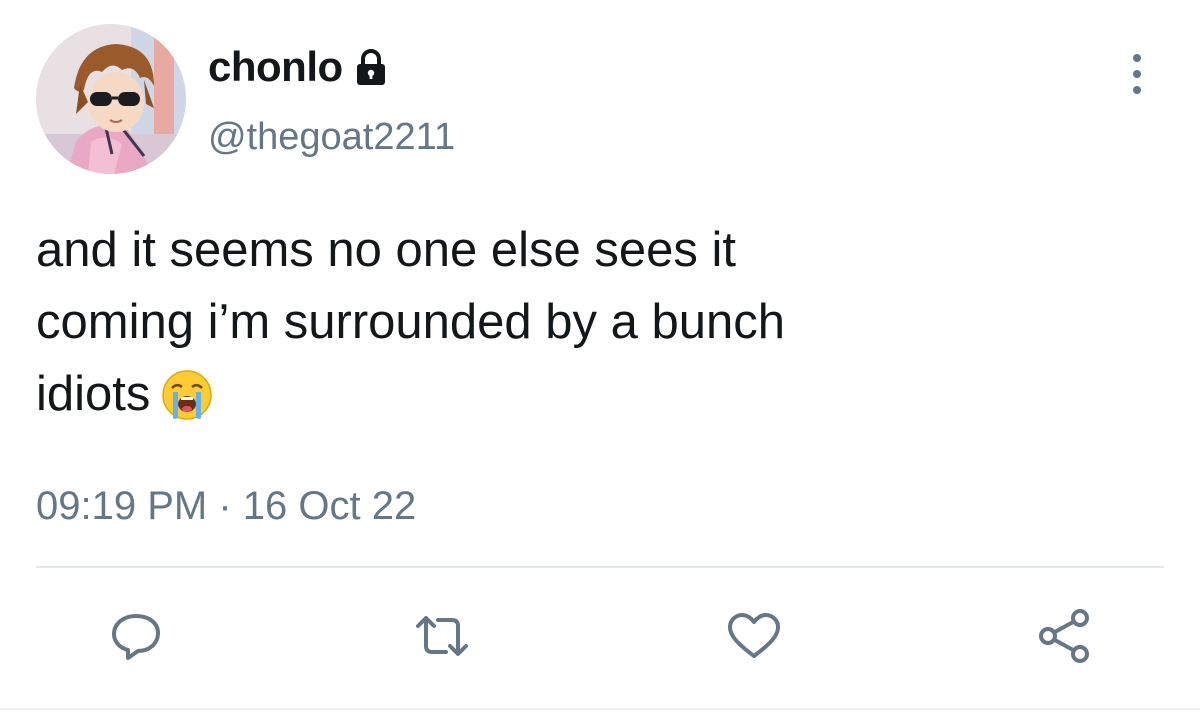 This screenshot has width=1200, height=725. I want to click on avatar-image, so click(111, 99).